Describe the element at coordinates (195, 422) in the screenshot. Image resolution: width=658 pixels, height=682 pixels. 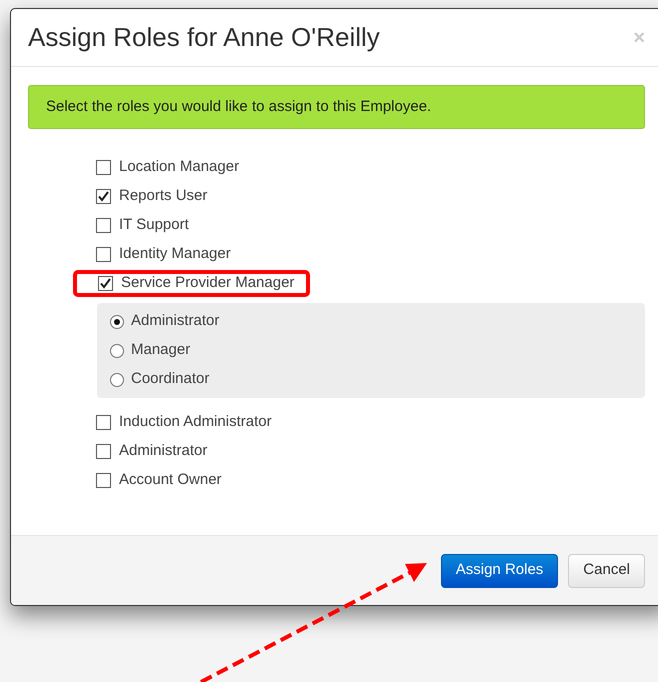
I see `role-label: Induction Administrator` at that location.